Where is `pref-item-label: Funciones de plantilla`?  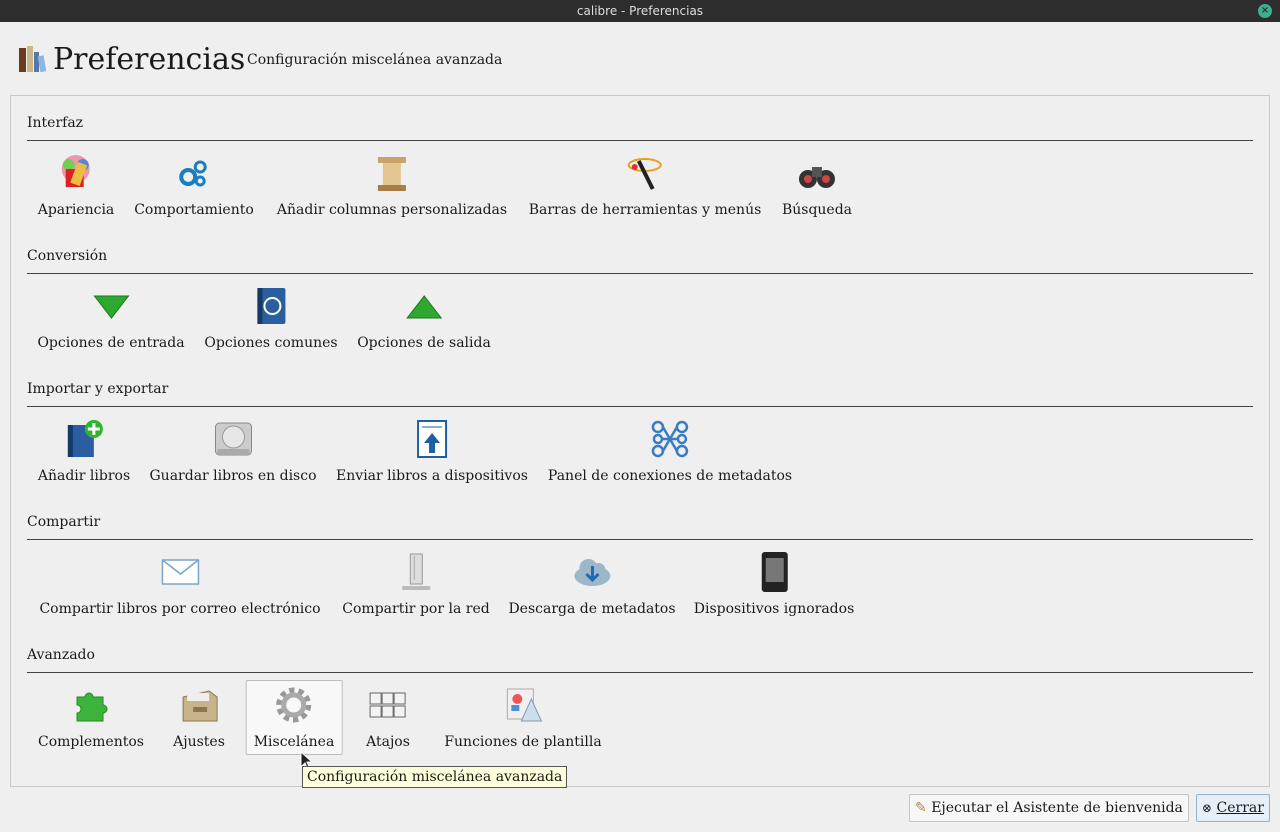 pref-item-label: Funciones de plantilla is located at coordinates (523, 742).